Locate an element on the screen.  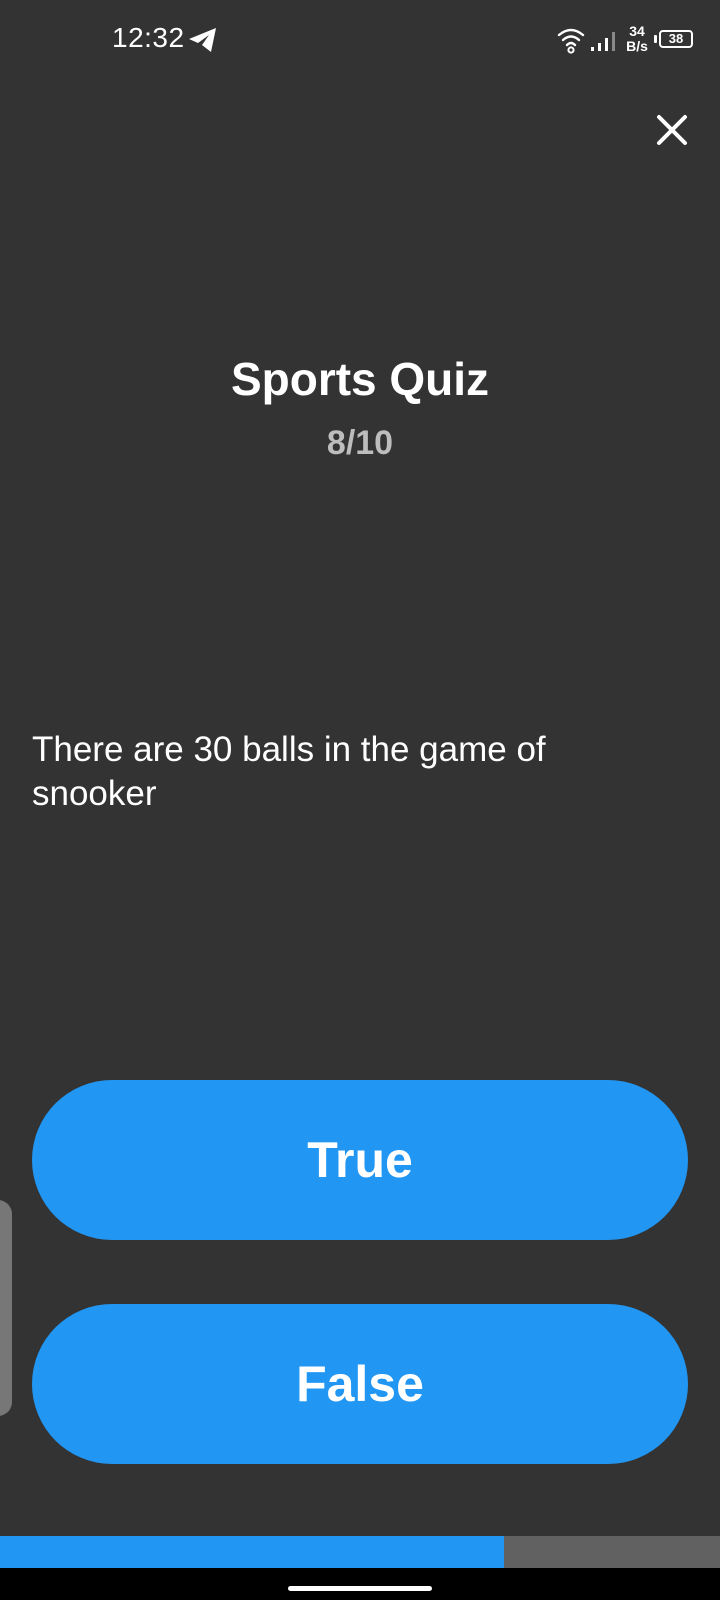
edge-panel-handle is located at coordinates (6, 1308).